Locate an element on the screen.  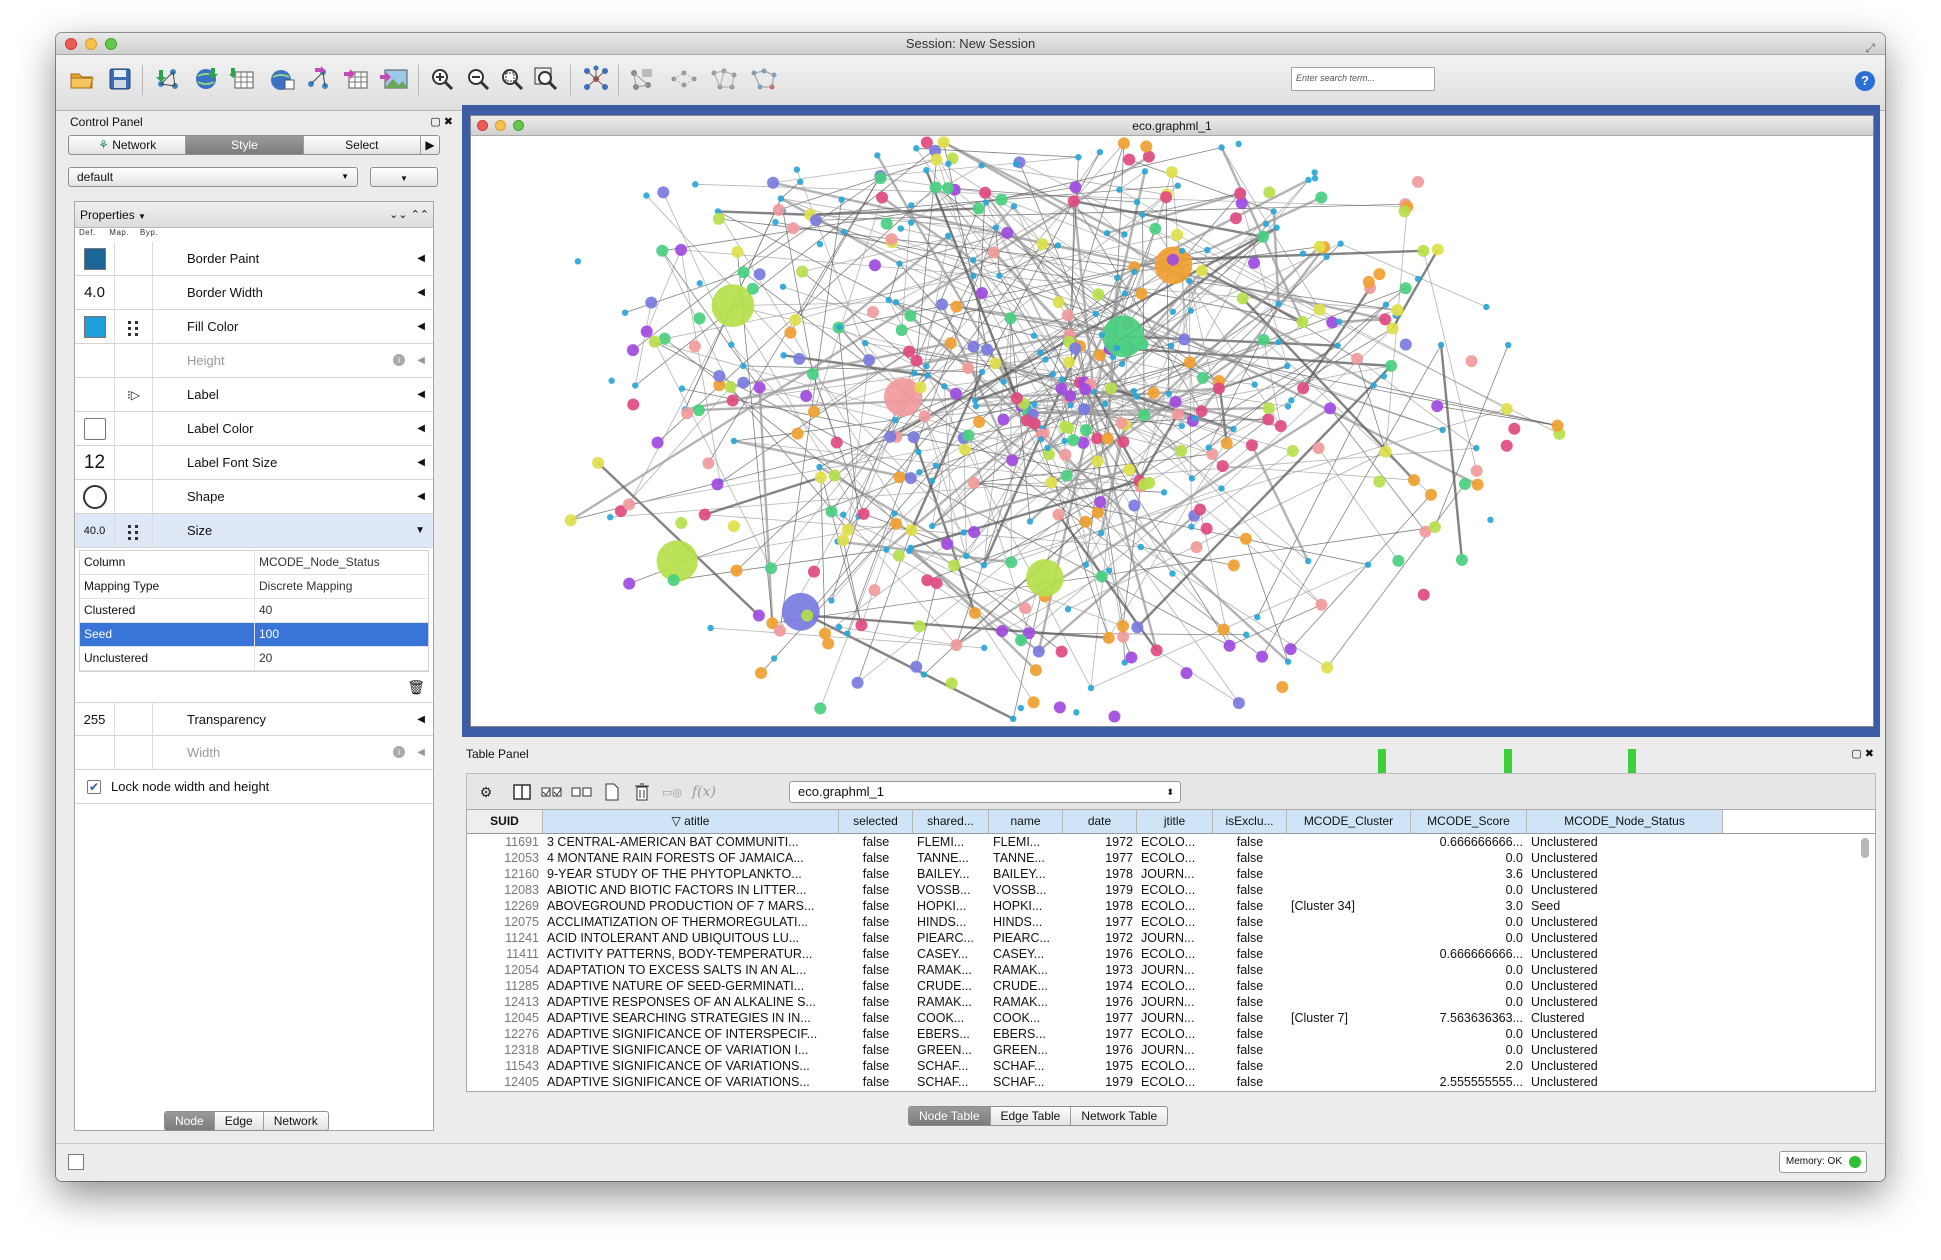
export-table-icon is located at coordinates (356, 79).